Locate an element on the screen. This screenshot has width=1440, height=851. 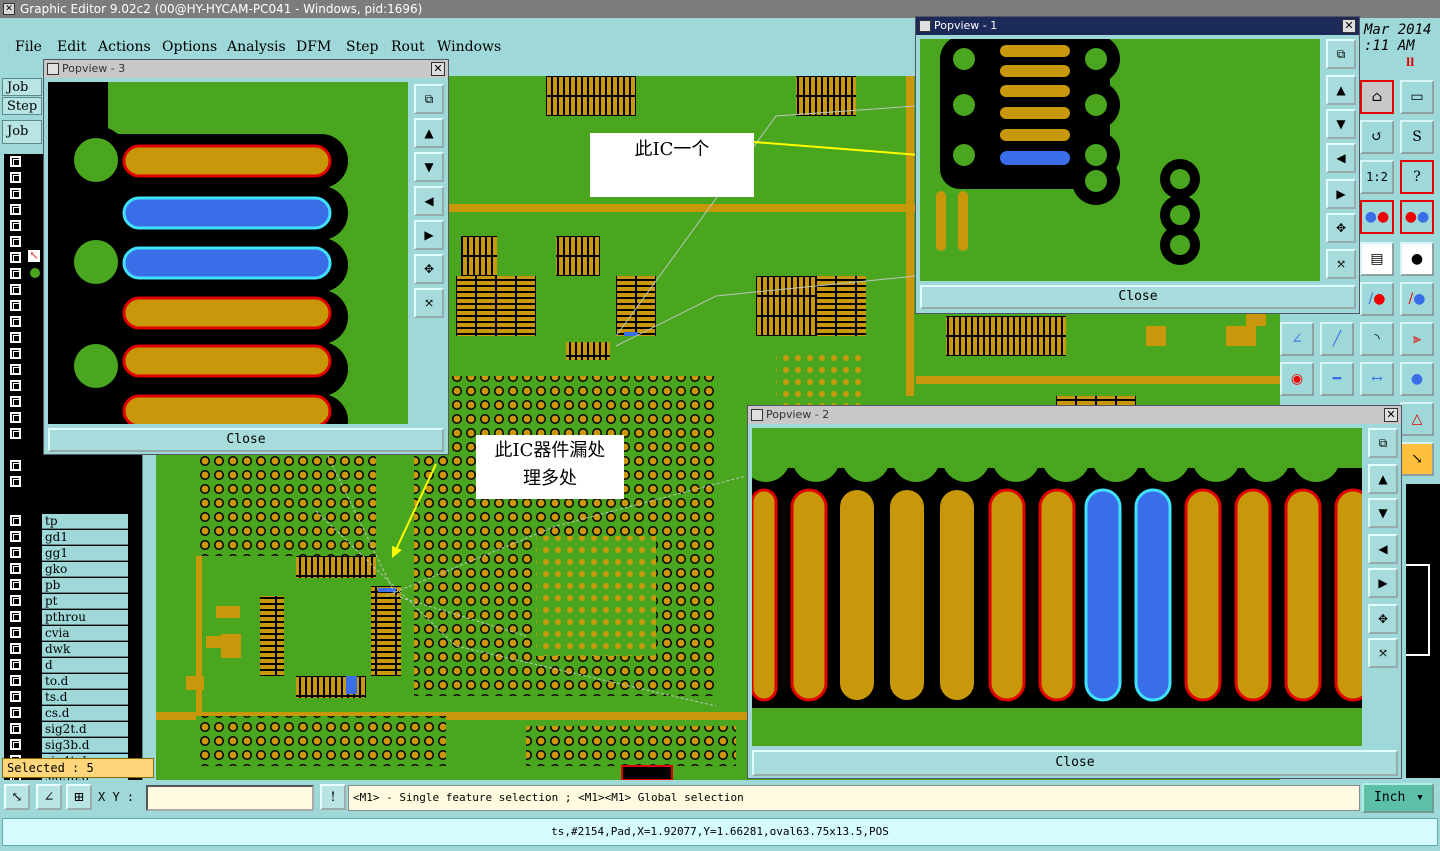
popview-3-fit-icon: ✥ is located at coordinates (429, 269).